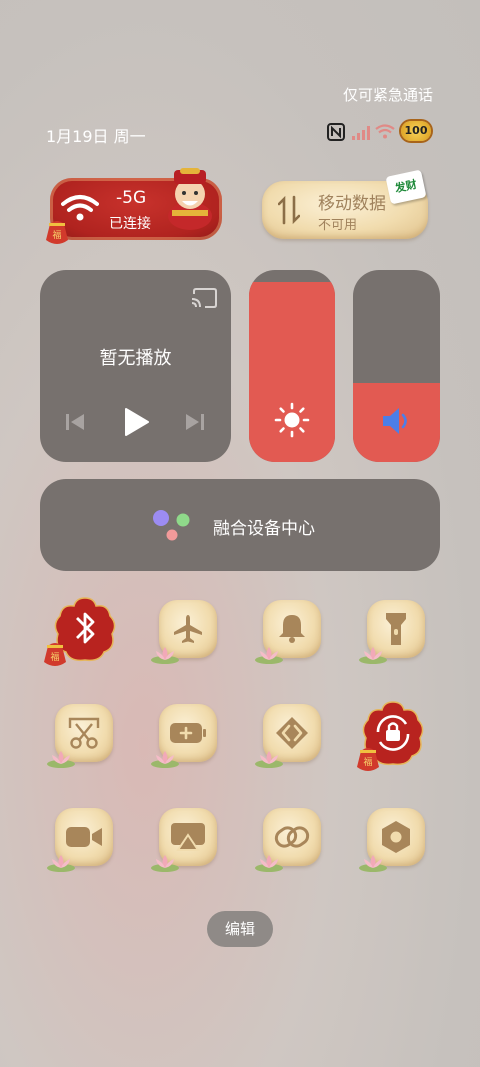 This screenshot has height=1067, width=480. I want to click on toggle-link-share, so click(292, 837).